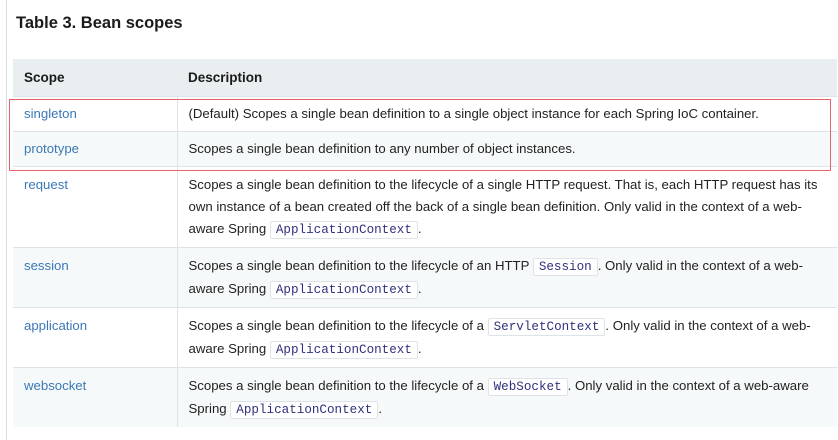  What do you see at coordinates (425, 77) in the screenshot?
I see `table-header-row: Scope Description` at bounding box center [425, 77].